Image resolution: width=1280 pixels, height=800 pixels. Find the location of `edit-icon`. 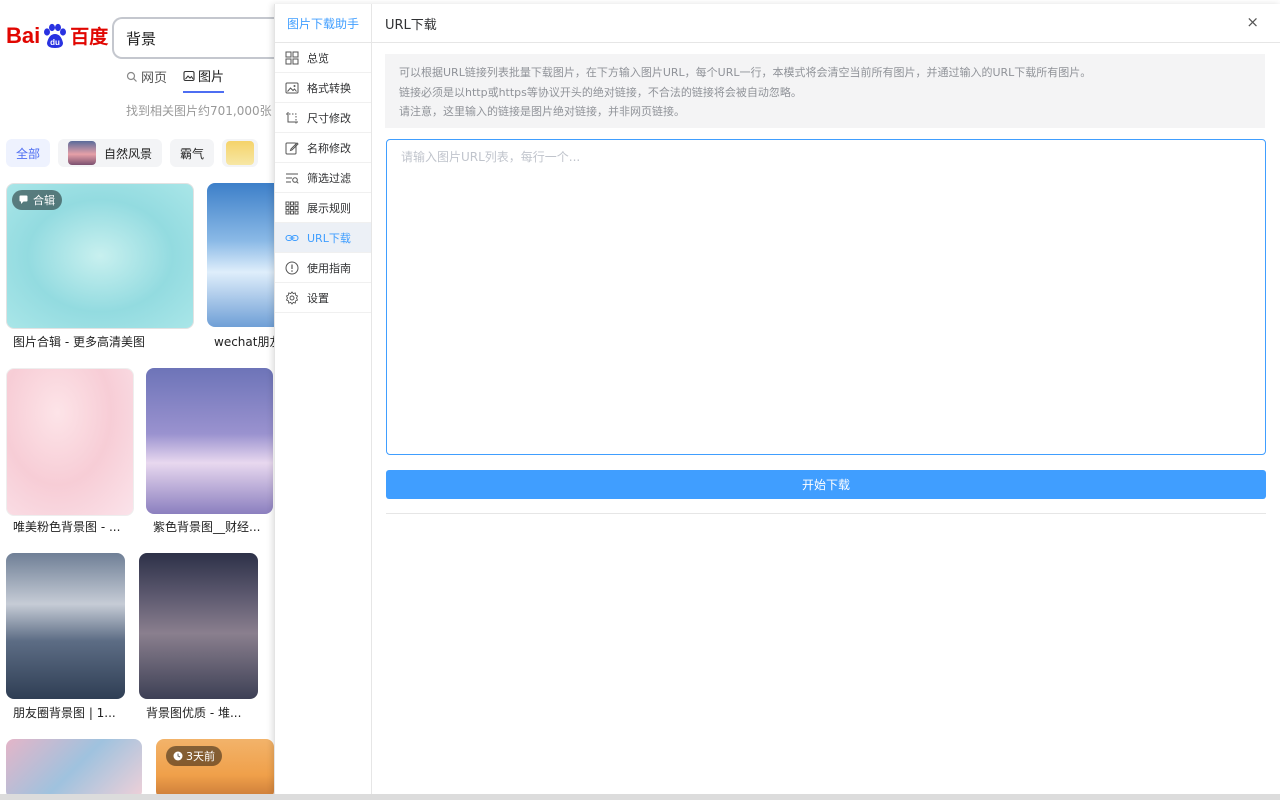

edit-icon is located at coordinates (292, 147).